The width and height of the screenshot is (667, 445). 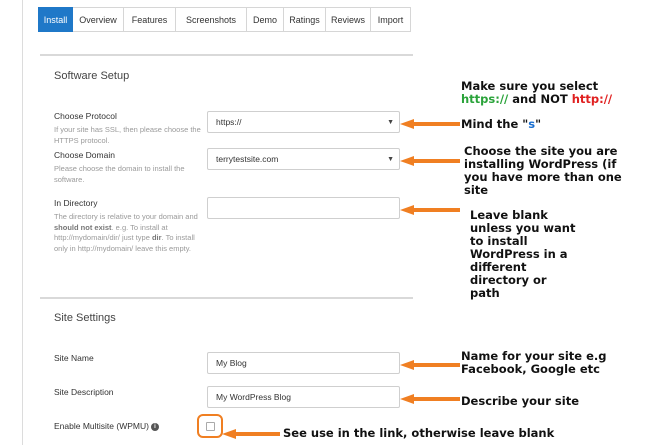 I want to click on domain-select: terrytestsite.com ▼, so click(x=303, y=159).